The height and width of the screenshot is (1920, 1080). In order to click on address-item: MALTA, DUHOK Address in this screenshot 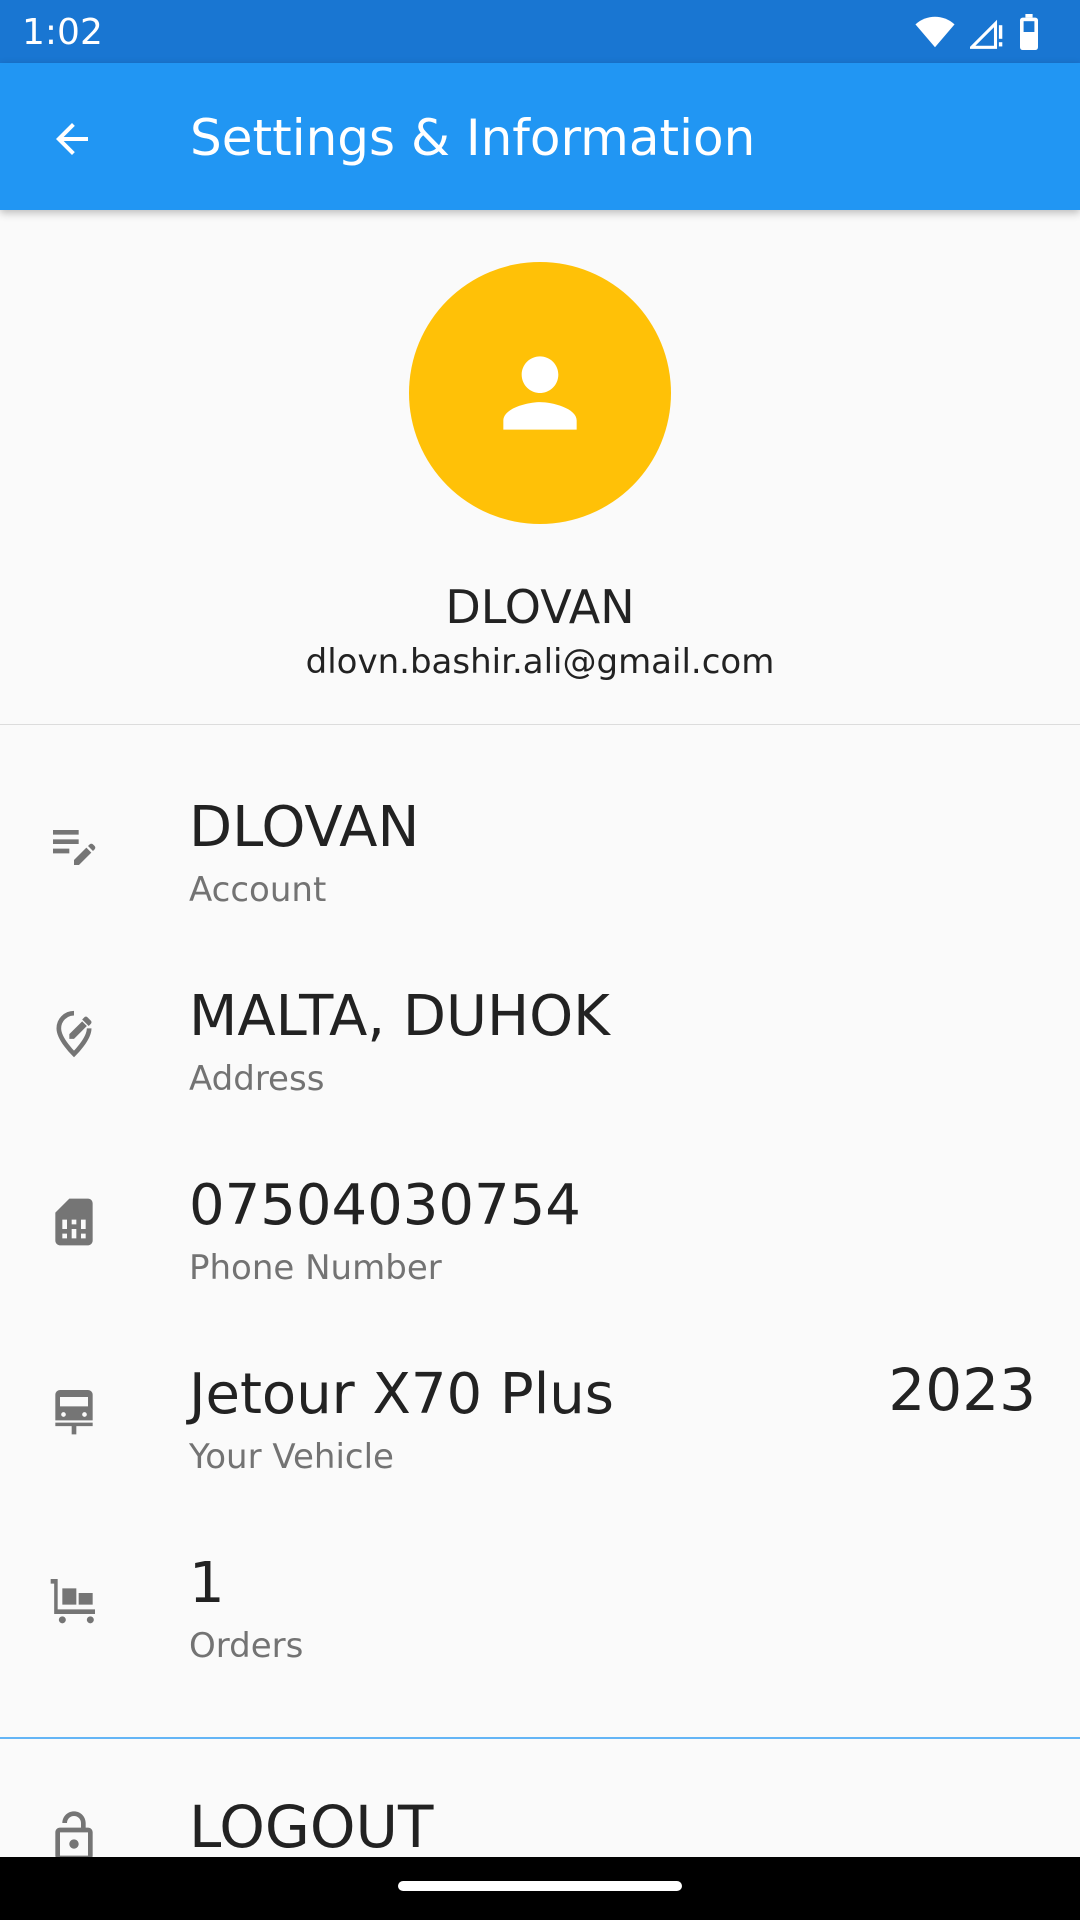, I will do `click(540, 1008)`.